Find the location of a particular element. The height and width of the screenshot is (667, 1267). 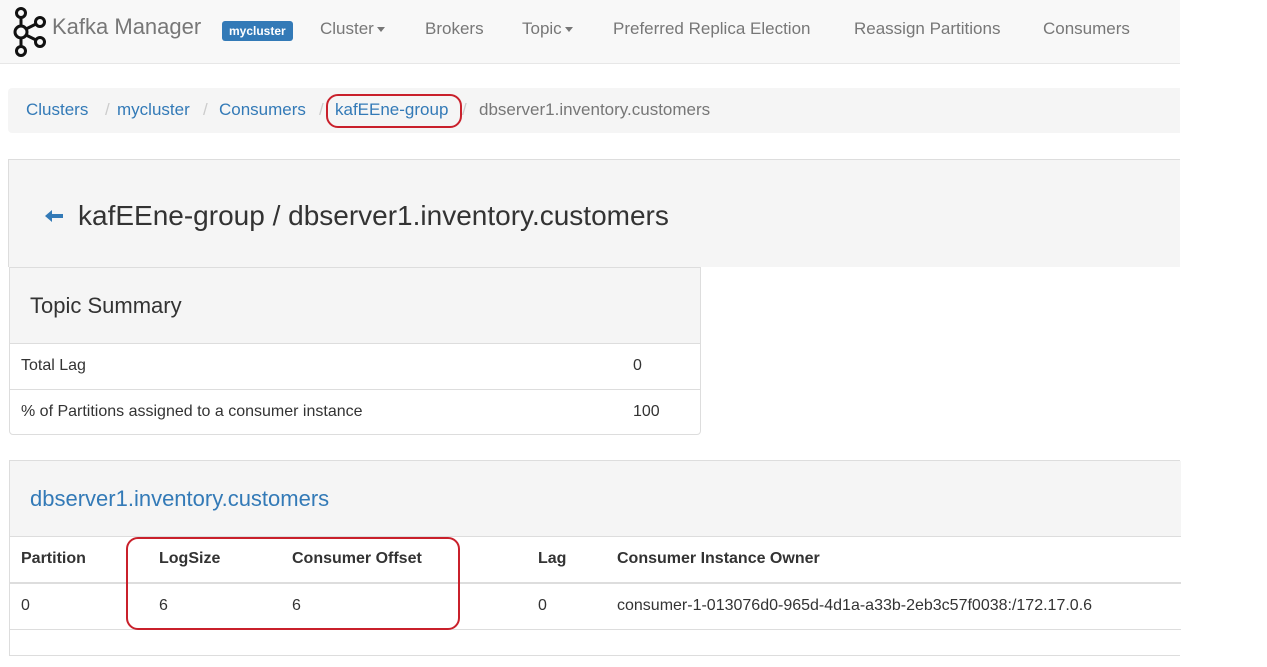

column-header-lag: Lag is located at coordinates (552, 558).